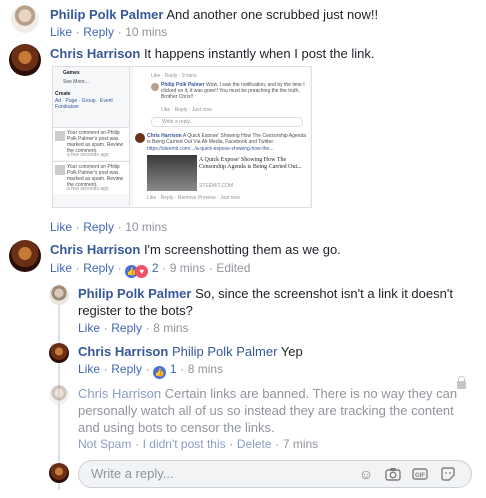 This screenshot has height=498, width=486. What do you see at coordinates (106, 14) in the screenshot?
I see `comment-author: Philip Polk Palmer` at bounding box center [106, 14].